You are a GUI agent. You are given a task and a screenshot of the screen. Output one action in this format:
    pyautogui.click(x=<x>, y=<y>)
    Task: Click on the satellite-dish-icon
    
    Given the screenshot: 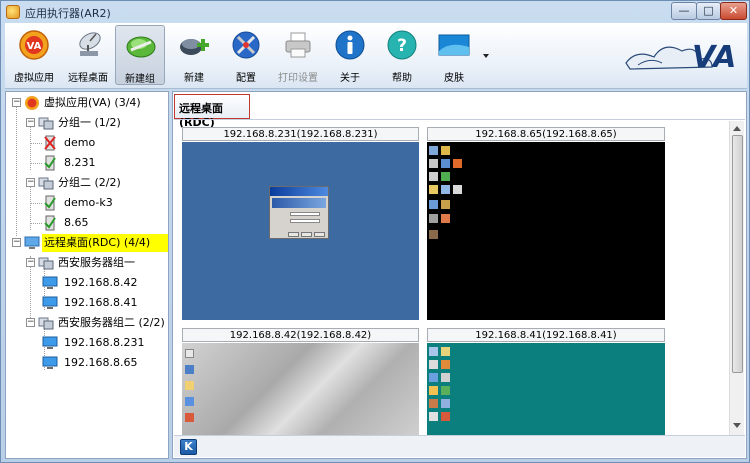 What is the action you would take?
    pyautogui.click(x=90, y=44)
    